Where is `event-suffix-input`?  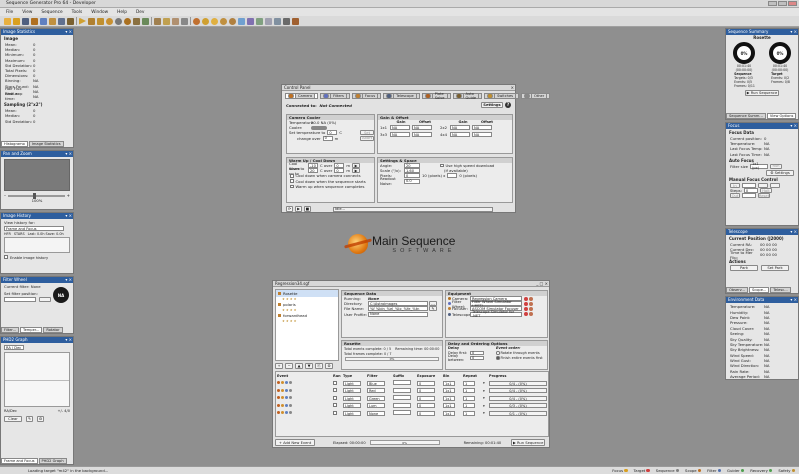 event-suffix-input is located at coordinates (402, 405).